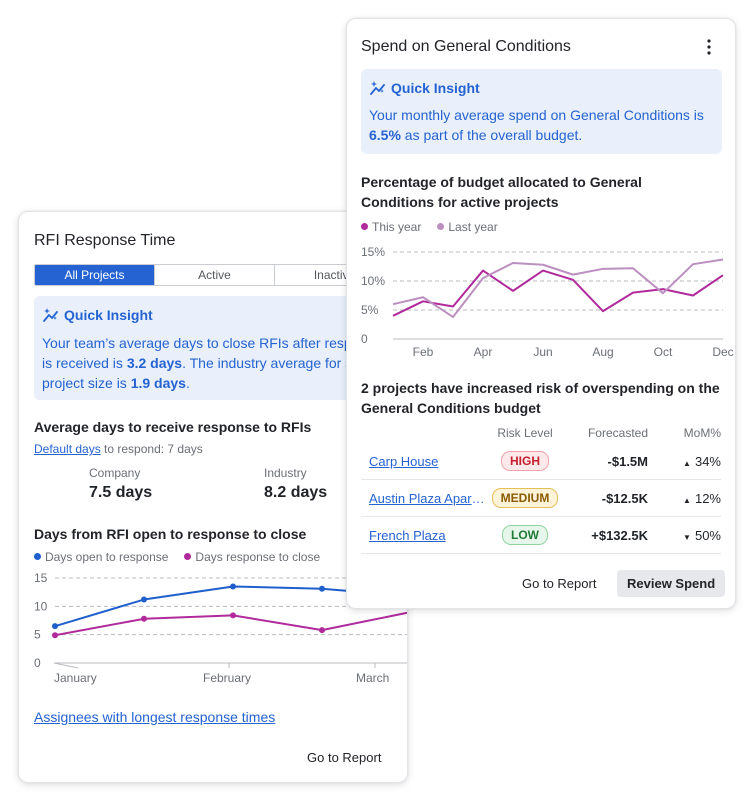  What do you see at coordinates (617, 433) in the screenshot?
I see `col-header-forecasted: Forecasted` at bounding box center [617, 433].